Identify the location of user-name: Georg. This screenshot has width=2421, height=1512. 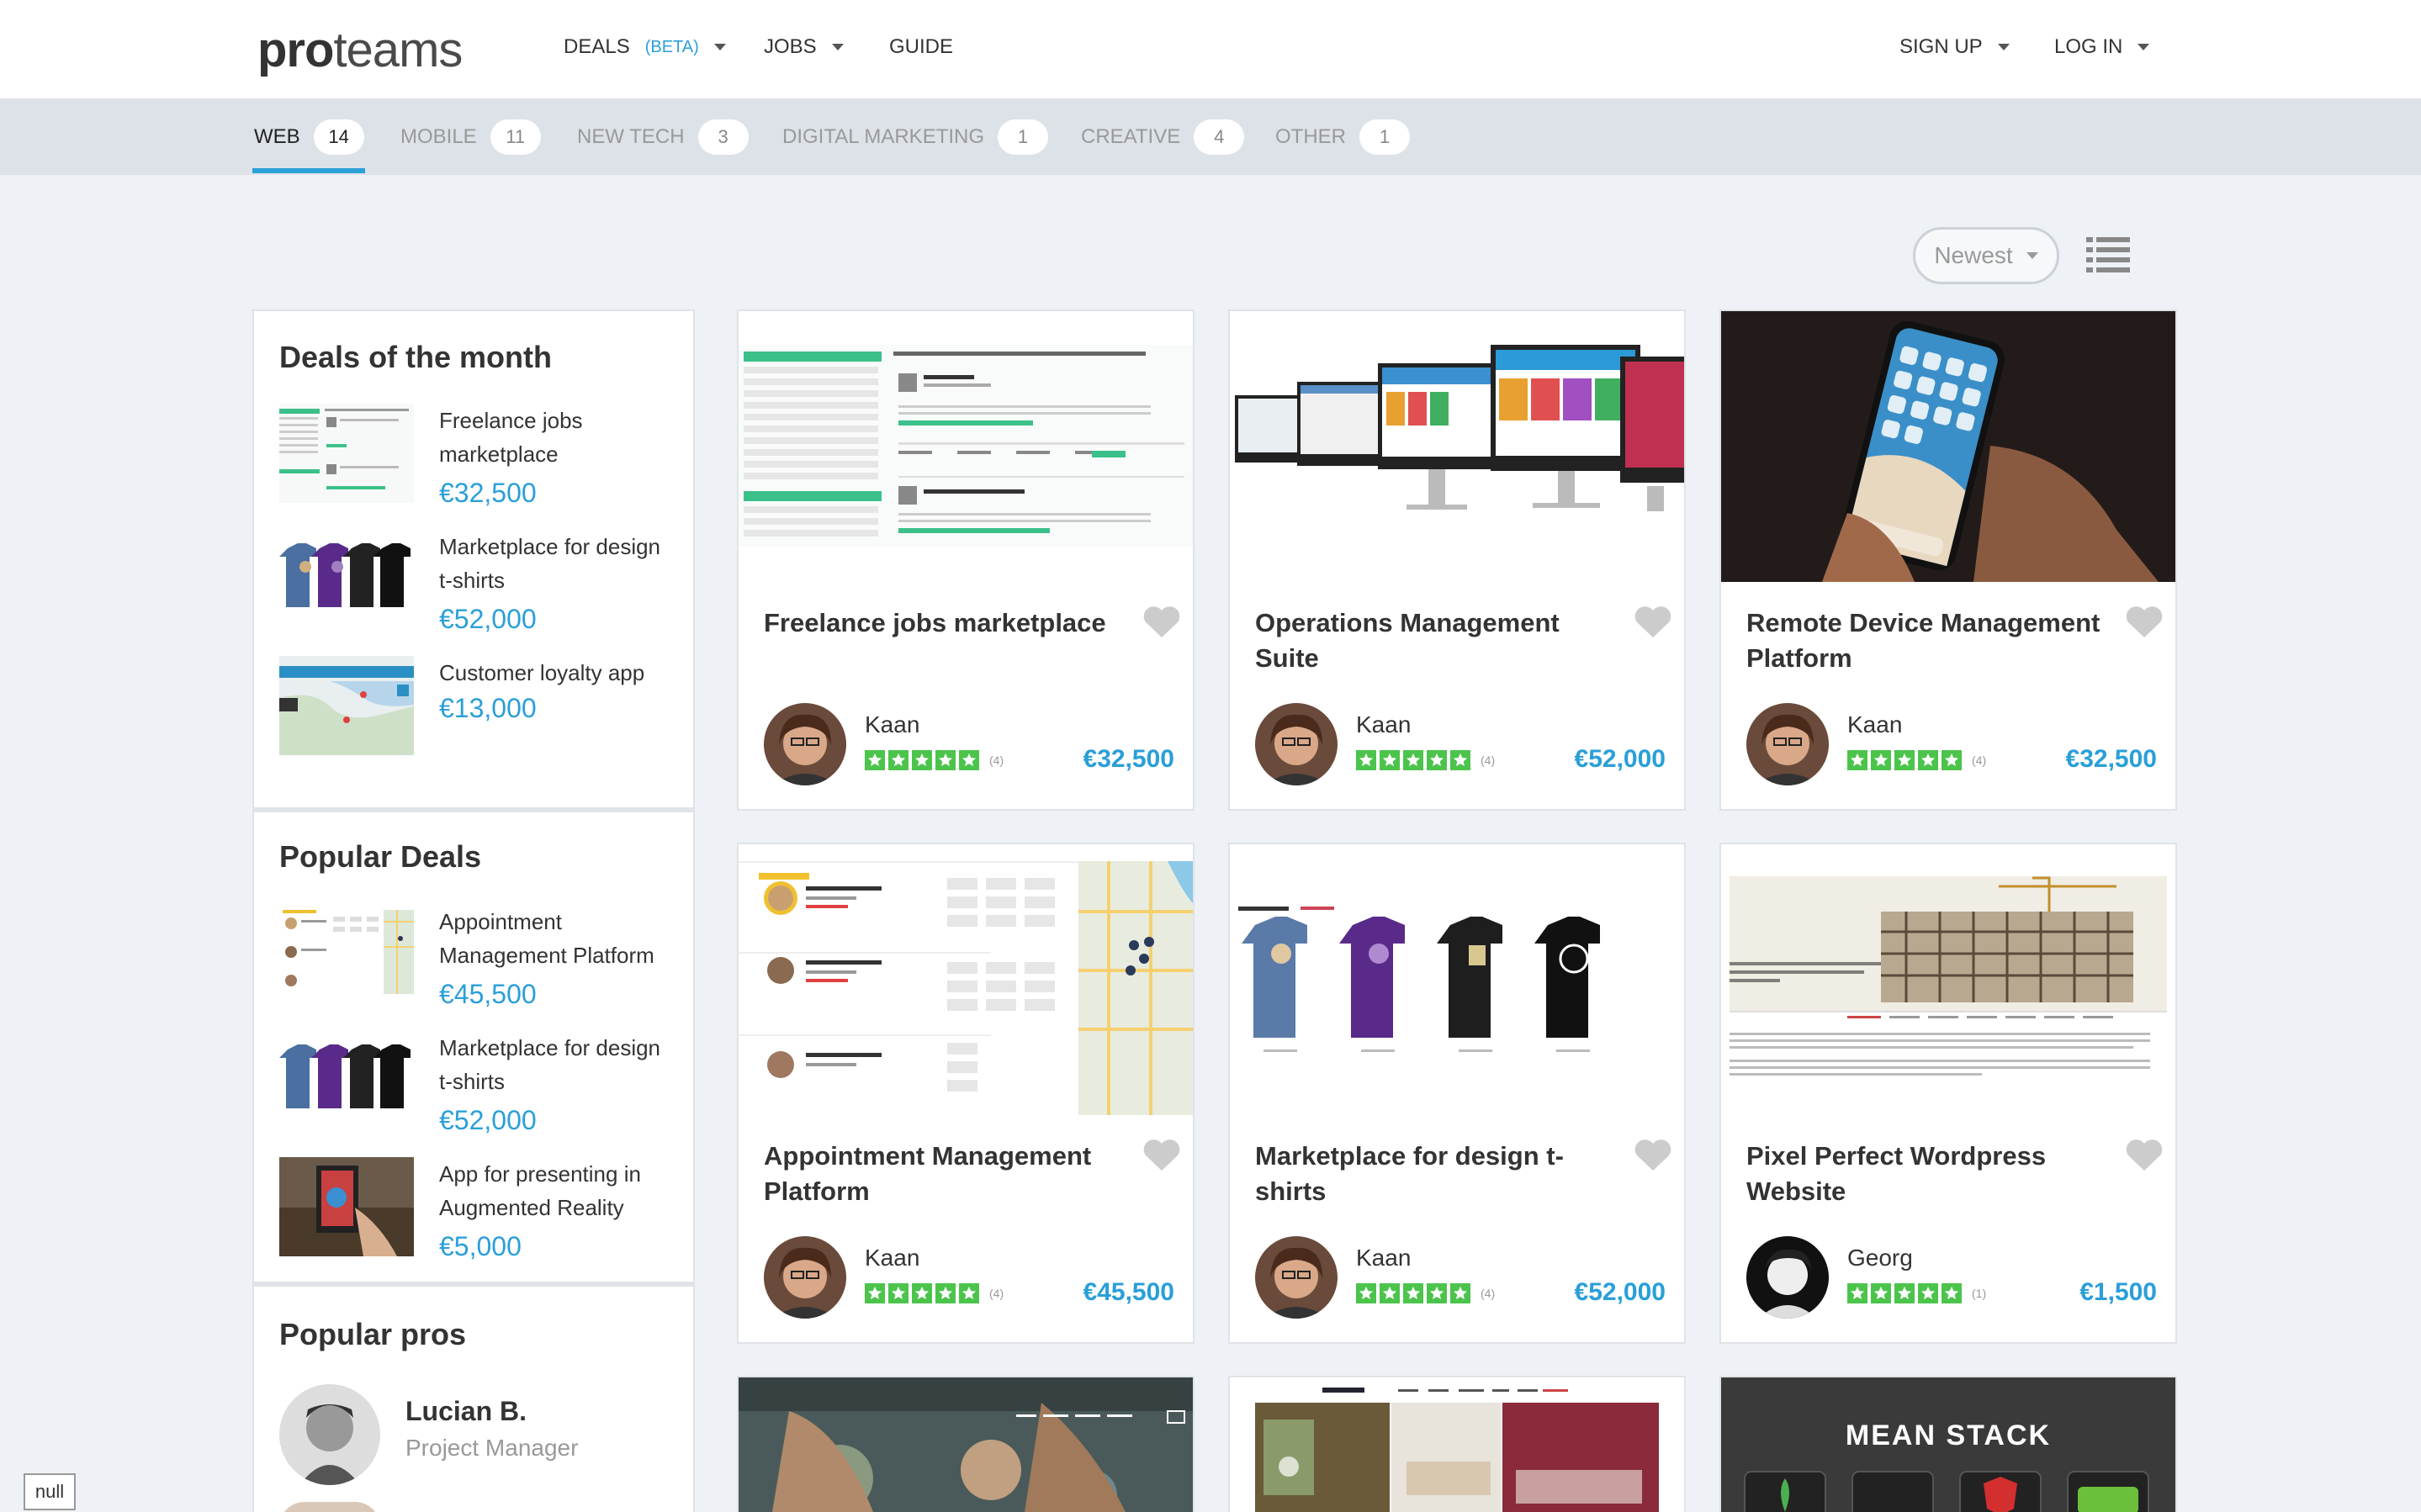
(1880, 1258).